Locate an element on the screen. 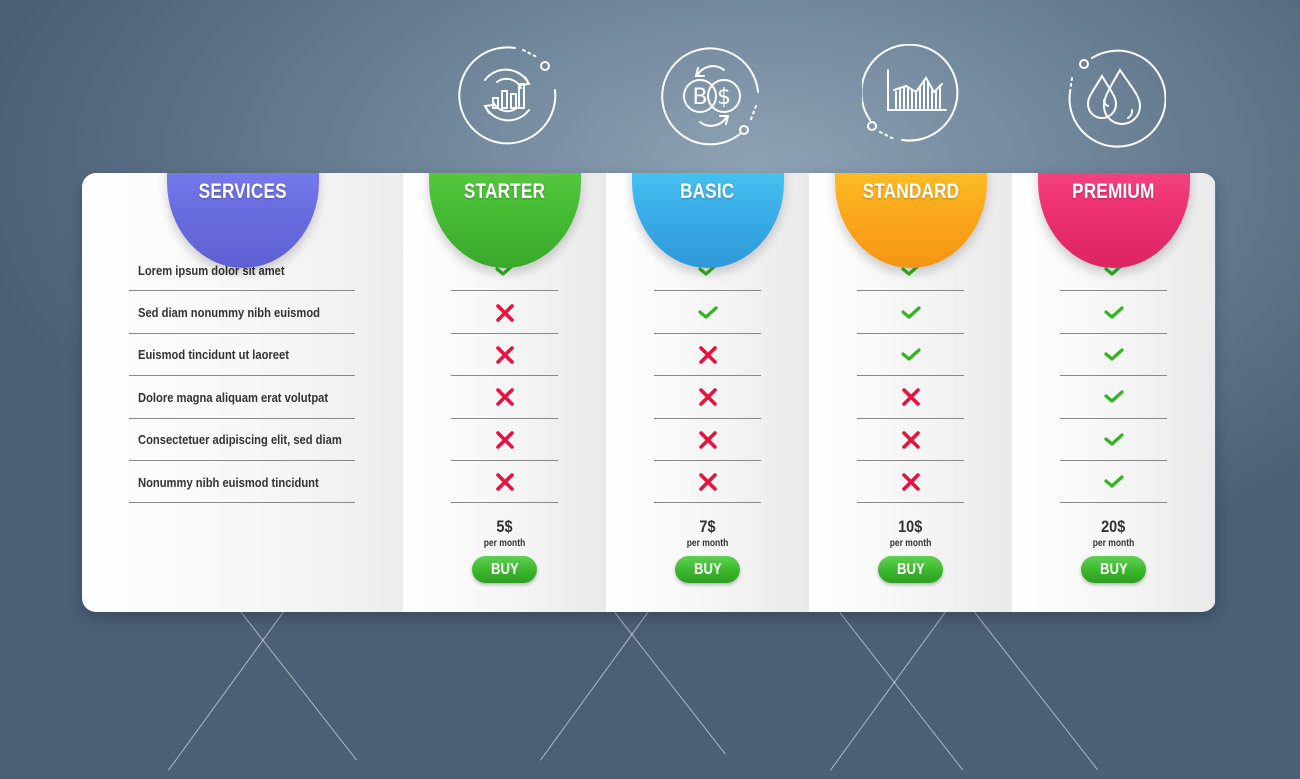 Image resolution: width=1300 pixels, height=779 pixels. feature-label: Consectetuer adipiscing elit, sed diam is located at coordinates (240, 440).